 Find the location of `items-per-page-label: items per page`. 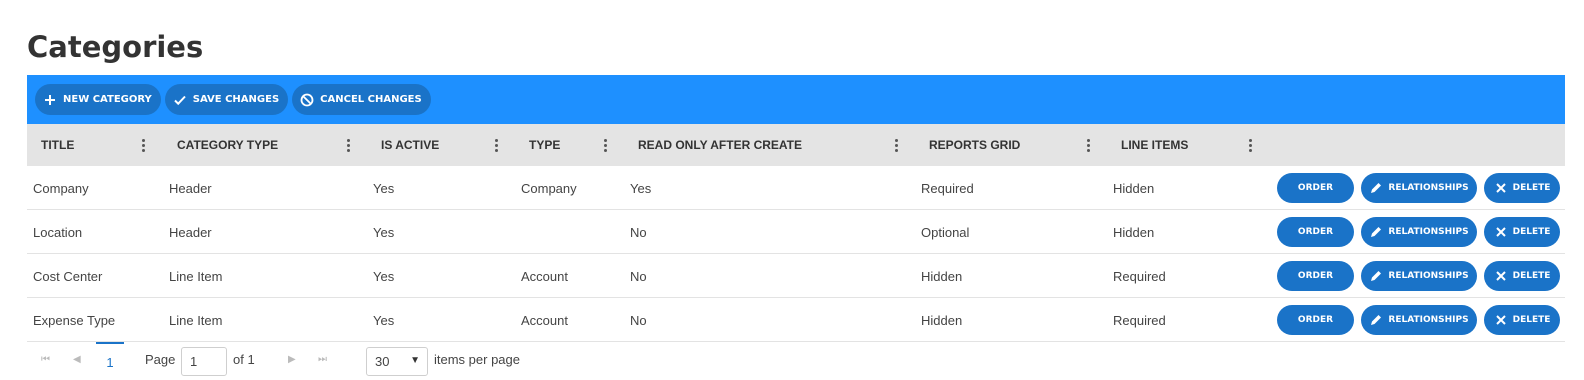

items-per-page-label: items per page is located at coordinates (477, 359).